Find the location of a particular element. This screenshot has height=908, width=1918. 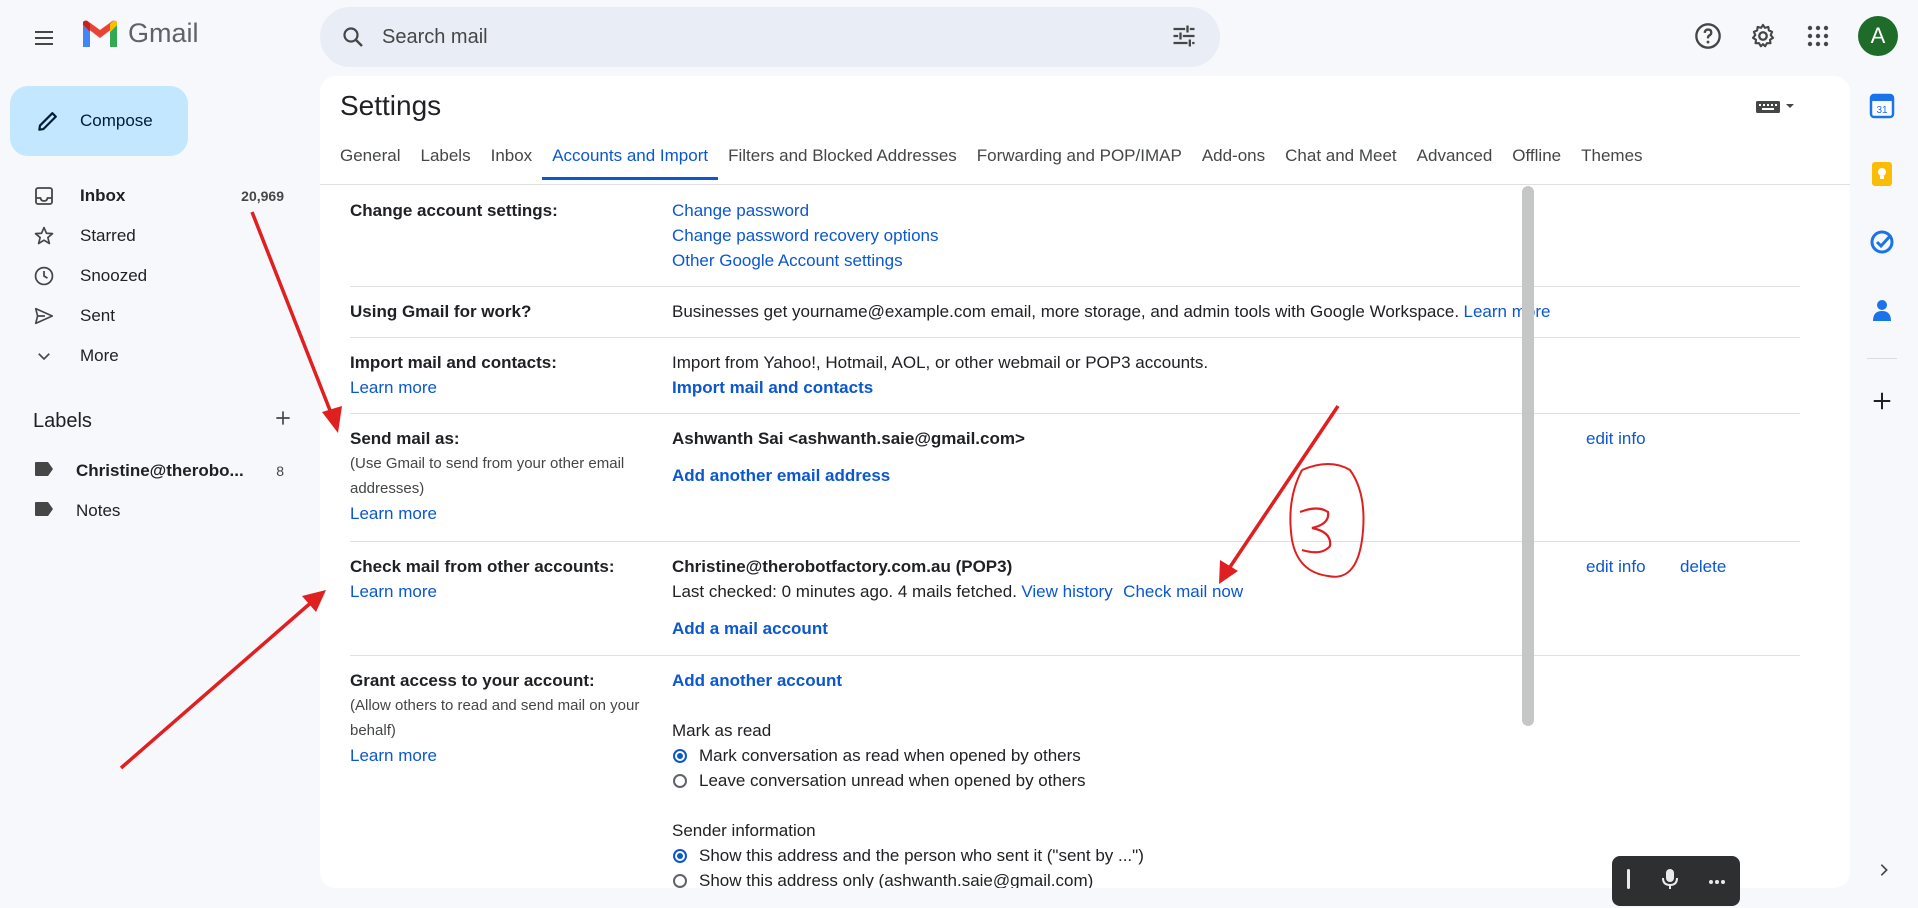

app-name: Gmail is located at coordinates (163, 33).